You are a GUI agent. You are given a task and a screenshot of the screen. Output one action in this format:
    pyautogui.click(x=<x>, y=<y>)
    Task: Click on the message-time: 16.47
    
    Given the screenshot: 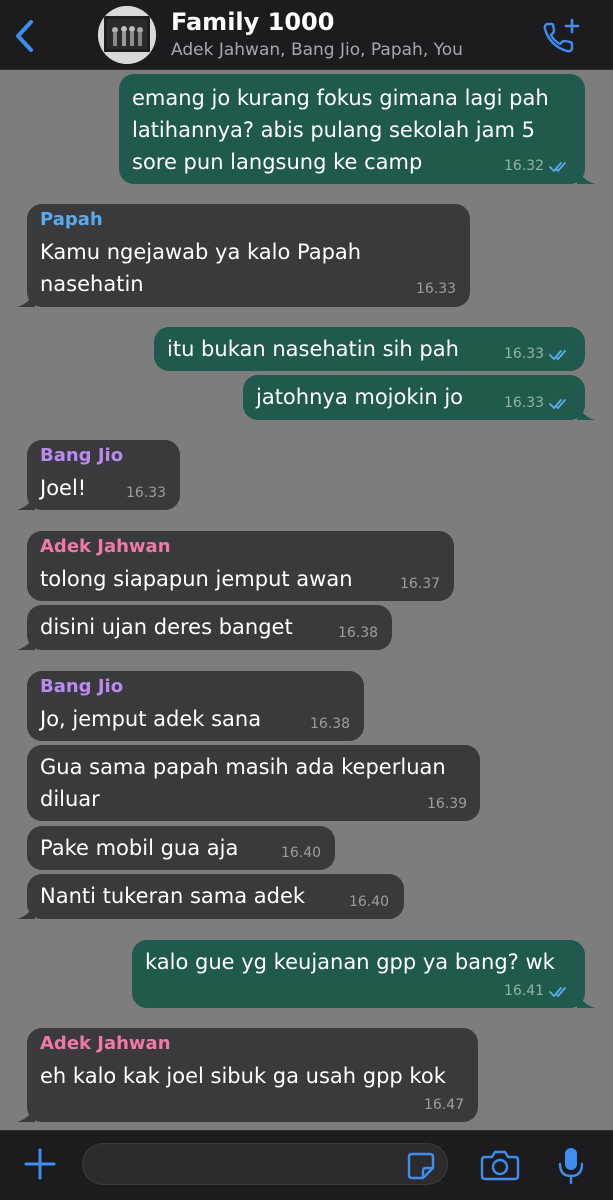 What is the action you would take?
    pyautogui.click(x=444, y=1105)
    